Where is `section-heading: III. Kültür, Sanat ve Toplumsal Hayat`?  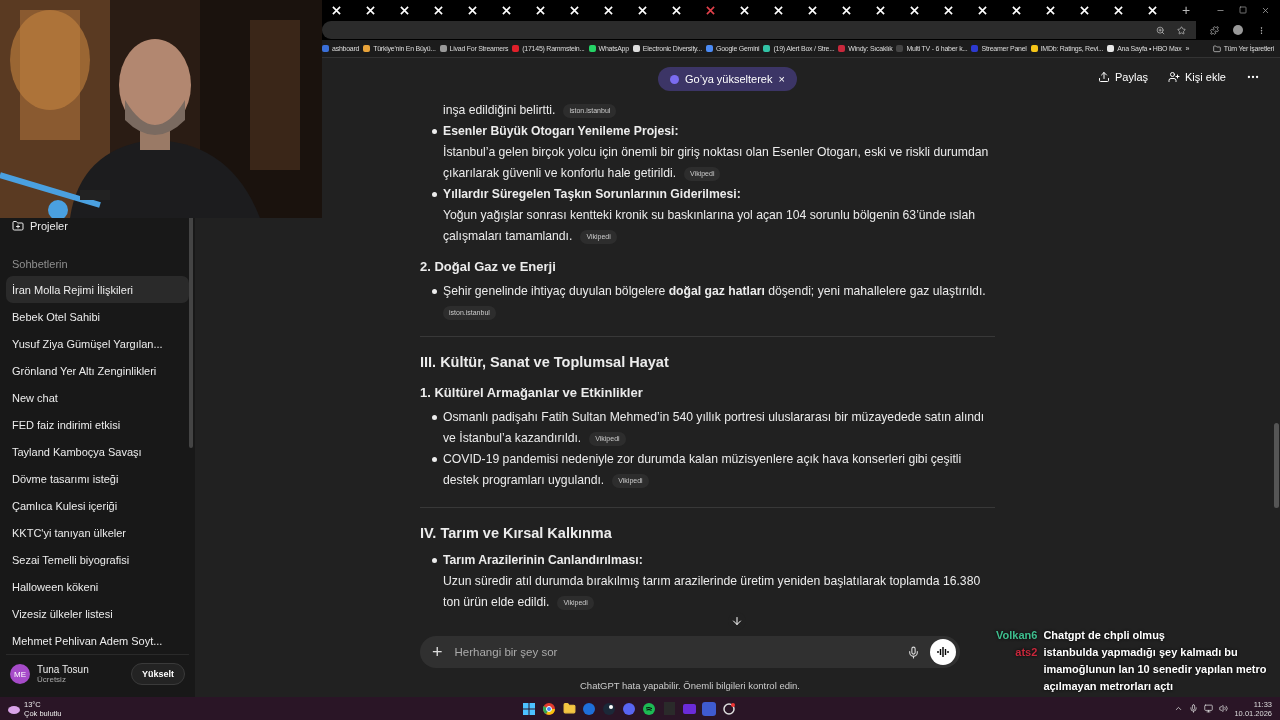 section-heading: III. Kültür, Sanat ve Toplumsal Hayat is located at coordinates (545, 362).